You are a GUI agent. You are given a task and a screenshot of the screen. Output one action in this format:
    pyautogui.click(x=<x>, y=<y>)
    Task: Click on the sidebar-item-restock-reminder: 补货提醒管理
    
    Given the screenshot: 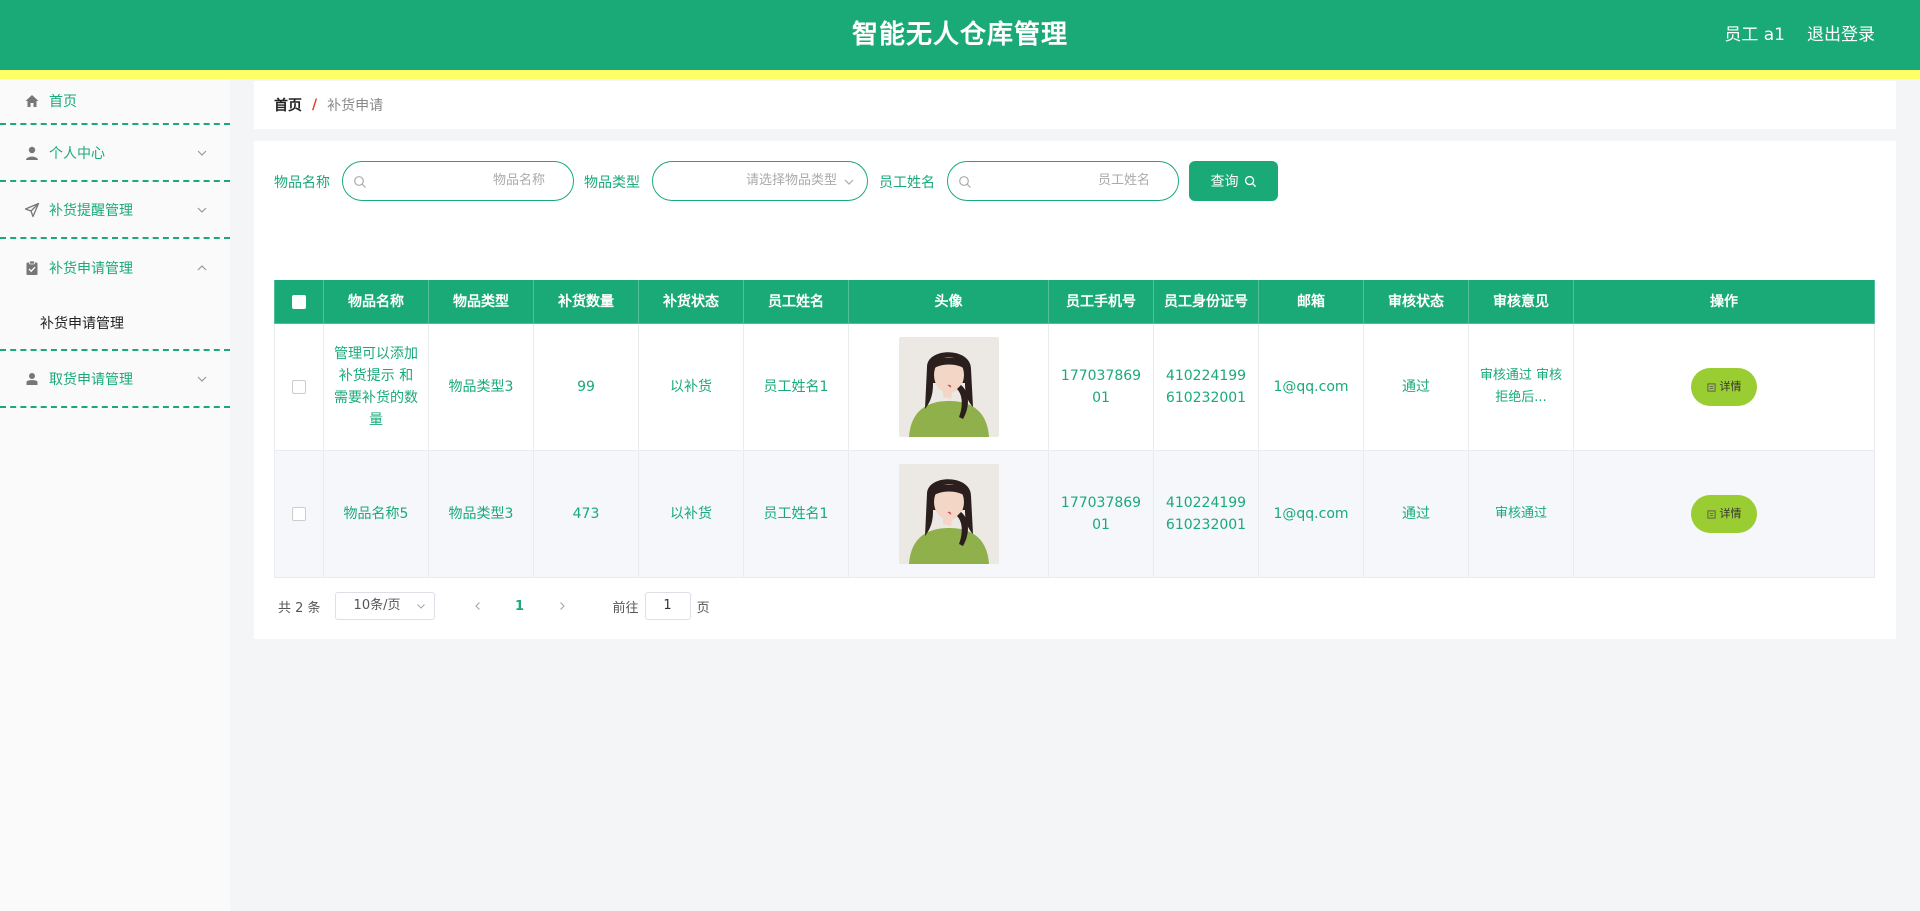 What is the action you would take?
    pyautogui.click(x=115, y=210)
    